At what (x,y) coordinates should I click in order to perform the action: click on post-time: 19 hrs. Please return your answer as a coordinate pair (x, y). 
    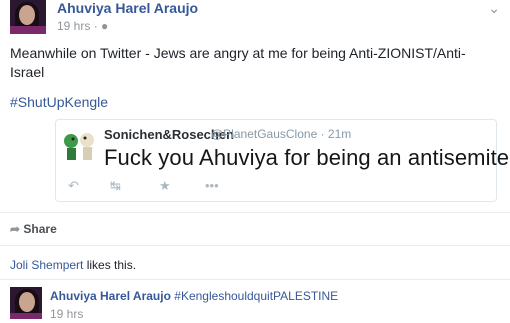
    Looking at the image, I should click on (73, 26).